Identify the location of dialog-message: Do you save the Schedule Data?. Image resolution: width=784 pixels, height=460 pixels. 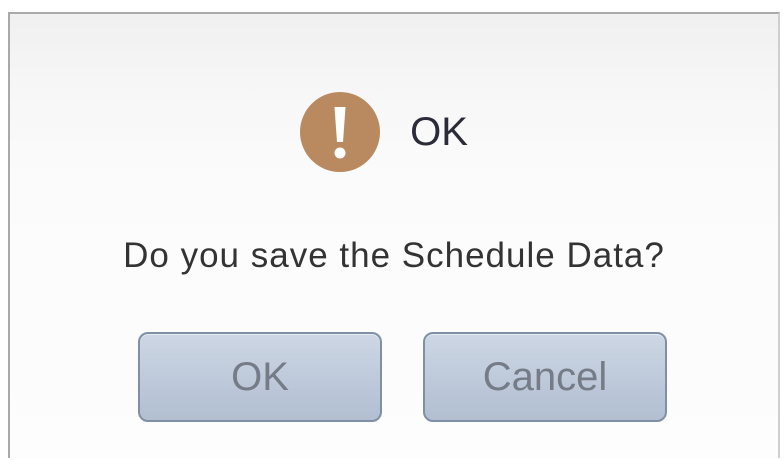
(394, 255).